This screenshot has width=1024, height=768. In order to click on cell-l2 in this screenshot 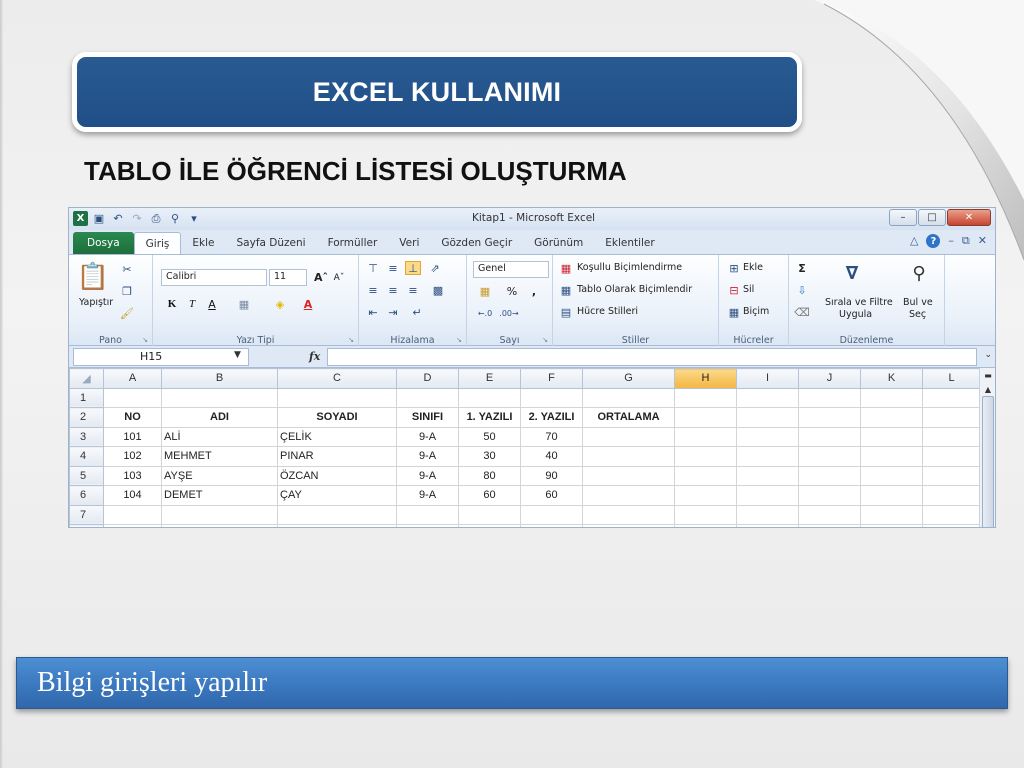, I will do `click(951, 417)`.